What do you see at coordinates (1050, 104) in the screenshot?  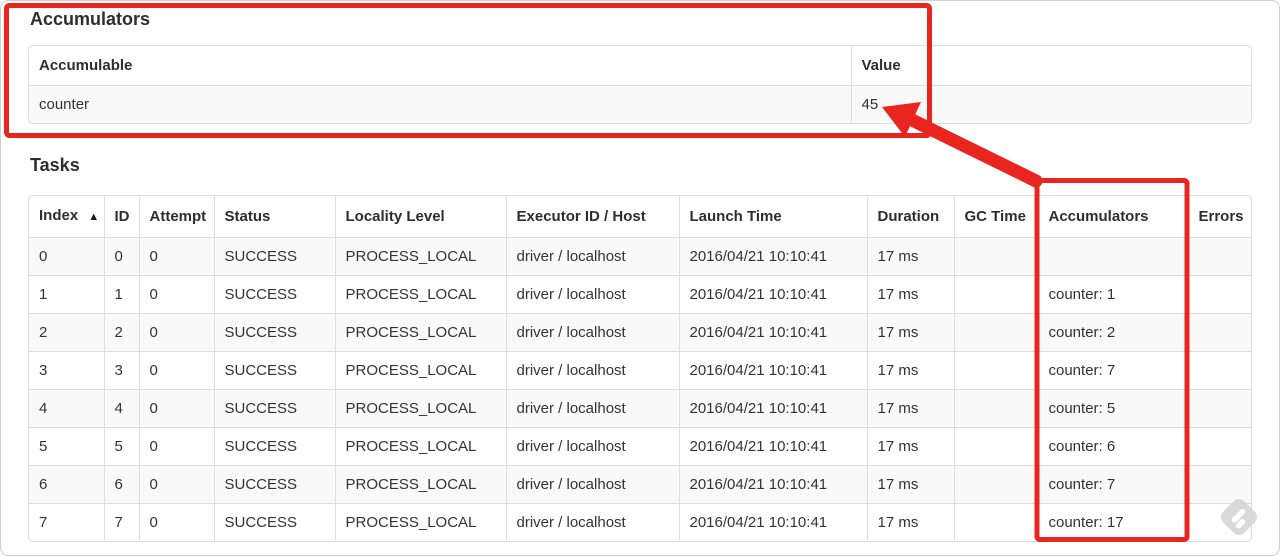 I see `table-cell: 45` at bounding box center [1050, 104].